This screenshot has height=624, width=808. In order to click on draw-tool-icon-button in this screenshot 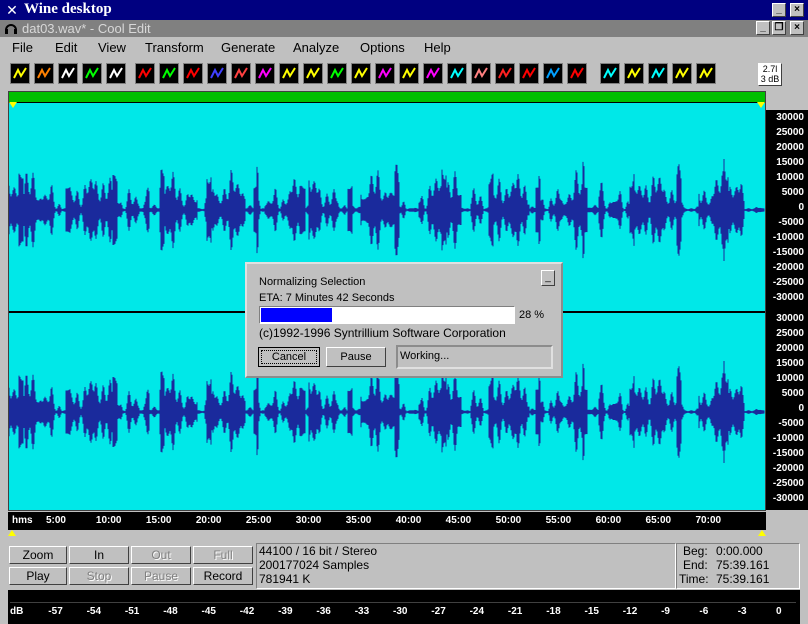, I will do `click(20, 73)`.